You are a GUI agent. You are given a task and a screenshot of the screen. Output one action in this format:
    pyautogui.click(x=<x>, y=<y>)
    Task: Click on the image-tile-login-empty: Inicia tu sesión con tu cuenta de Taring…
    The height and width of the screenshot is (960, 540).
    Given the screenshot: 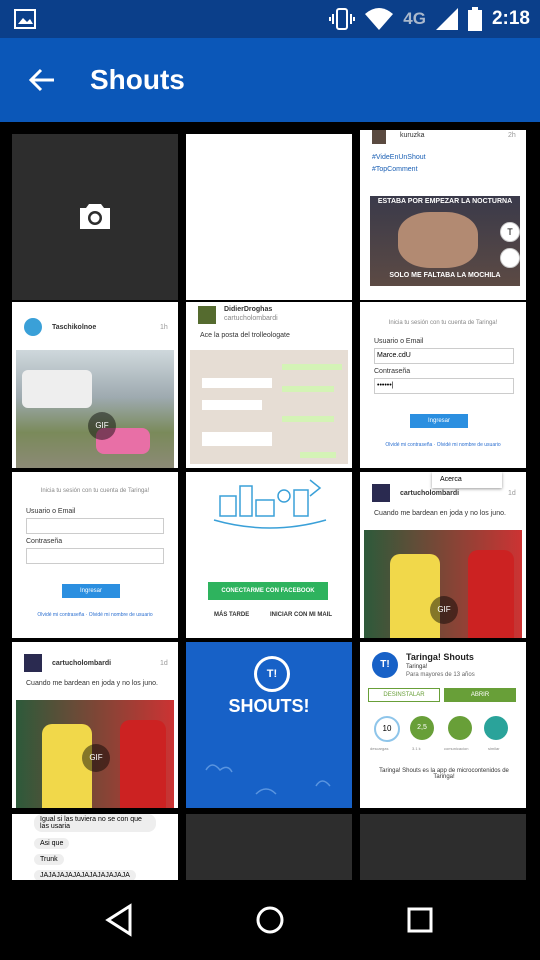 What is the action you would take?
    pyautogui.click(x=95, y=555)
    